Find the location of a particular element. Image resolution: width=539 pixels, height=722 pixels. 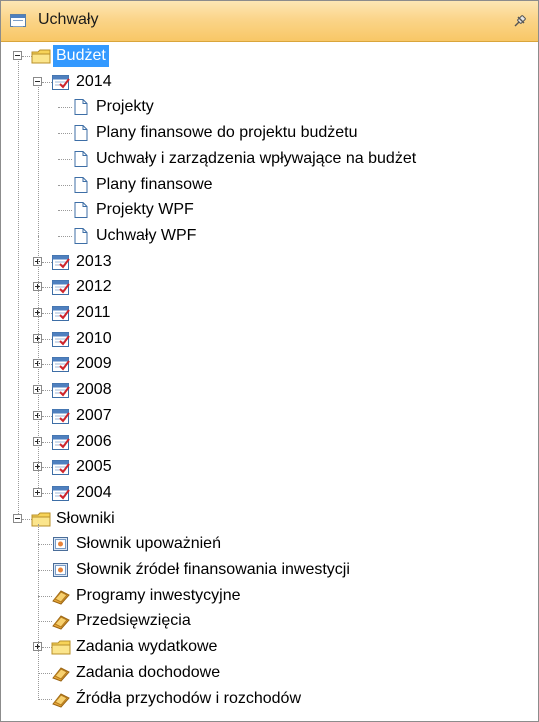

tree-node-dictionary: Źródła przychodów i rozchodów is located at coordinates (188, 699).